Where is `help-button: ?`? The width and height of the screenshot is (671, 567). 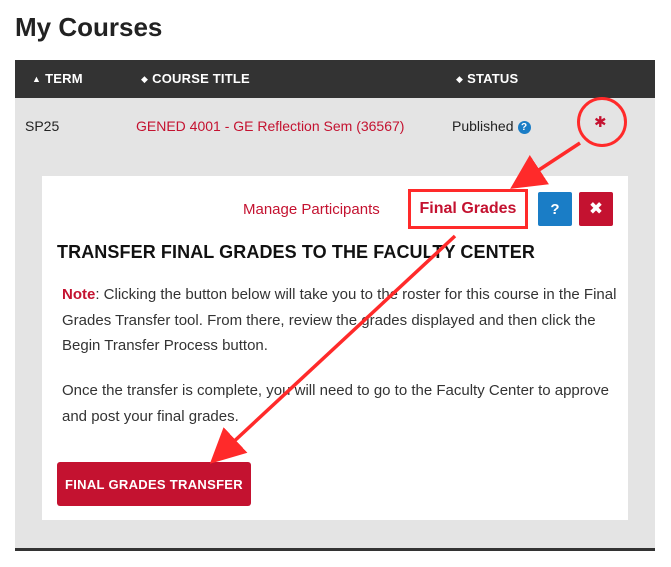 help-button: ? is located at coordinates (555, 209).